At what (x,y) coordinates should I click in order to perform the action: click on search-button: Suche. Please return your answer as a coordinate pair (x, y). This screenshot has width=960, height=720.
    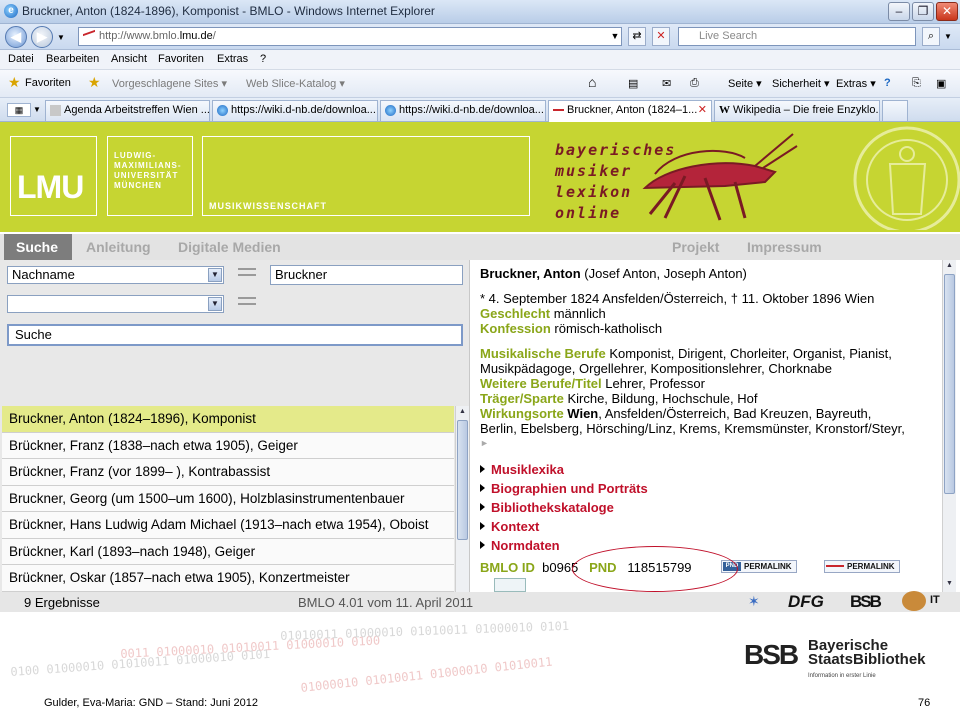
    Looking at the image, I should click on (235, 335).